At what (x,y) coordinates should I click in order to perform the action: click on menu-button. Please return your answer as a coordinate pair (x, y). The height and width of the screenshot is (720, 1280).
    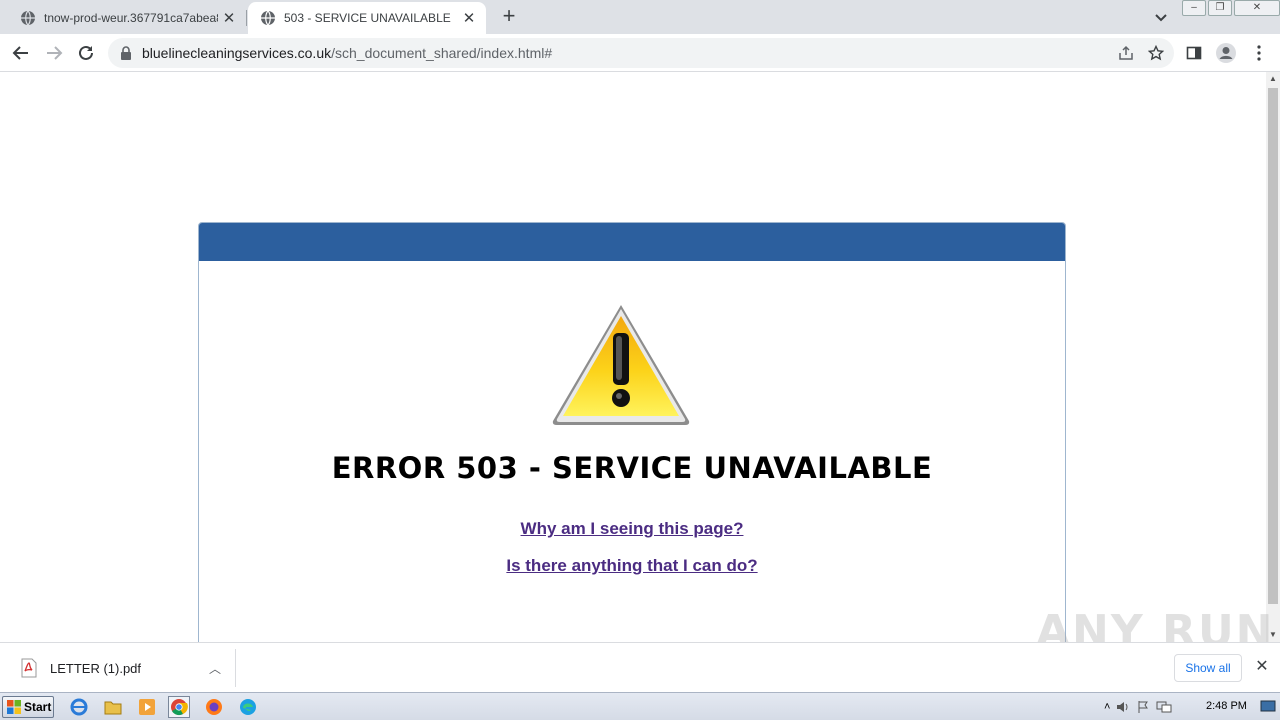
    Looking at the image, I should click on (1259, 53).